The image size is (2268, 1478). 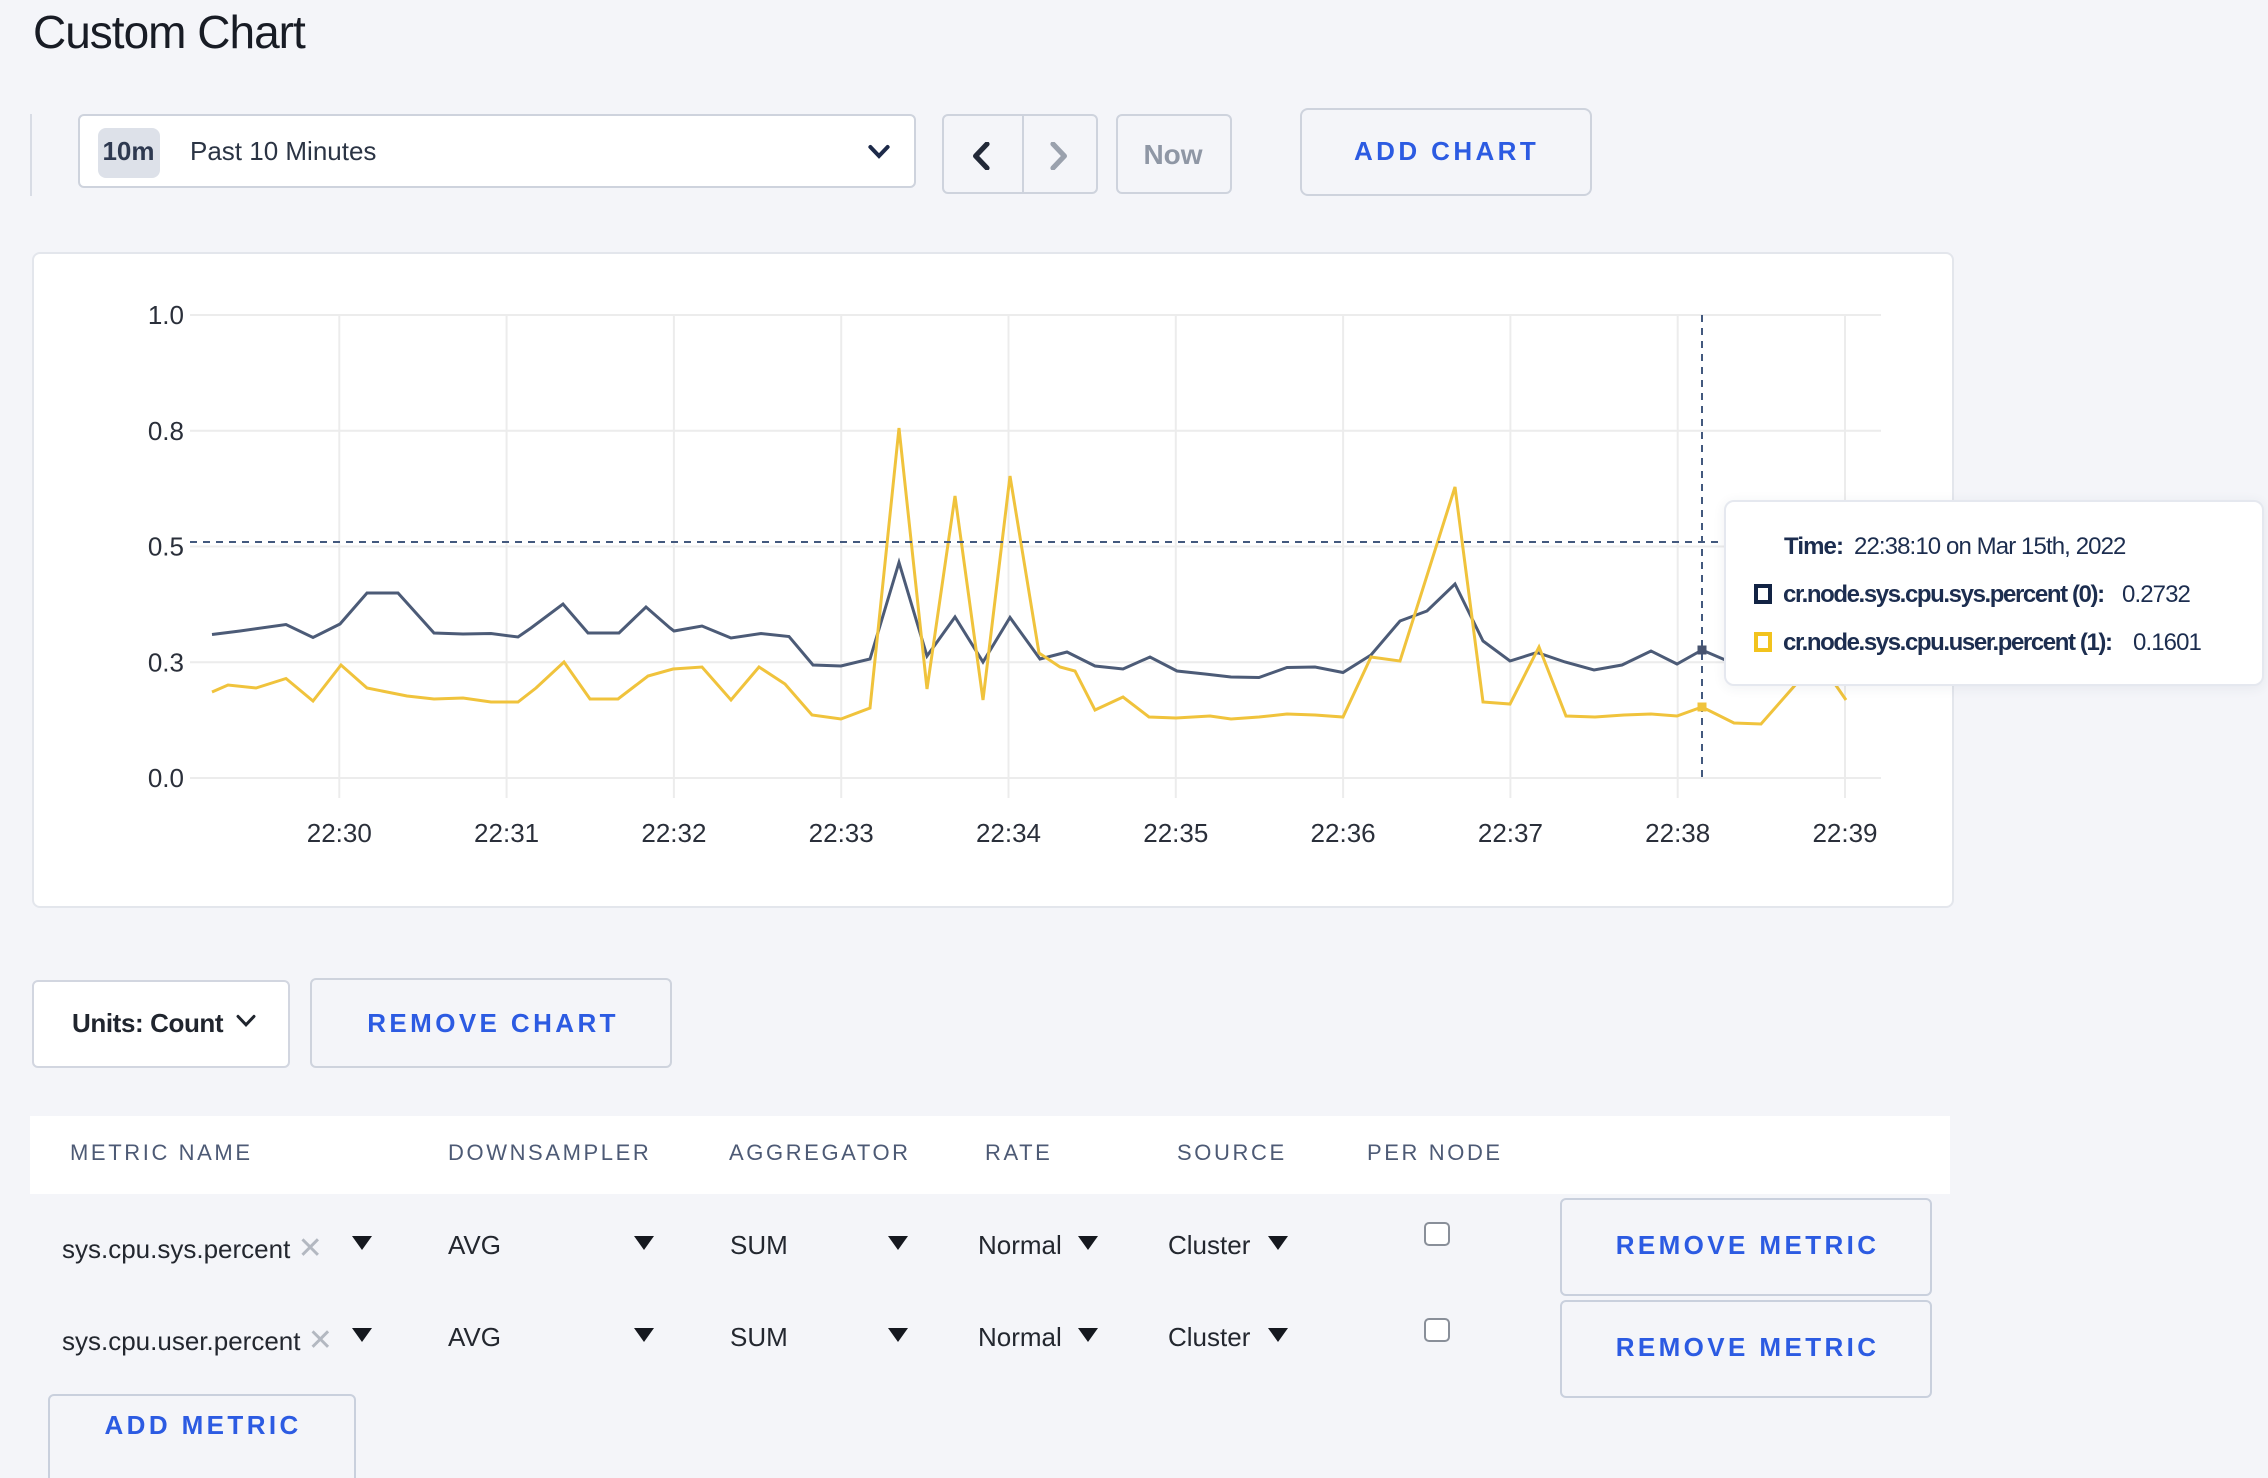 I want to click on svg-text: 1.0, so click(x=166, y=315).